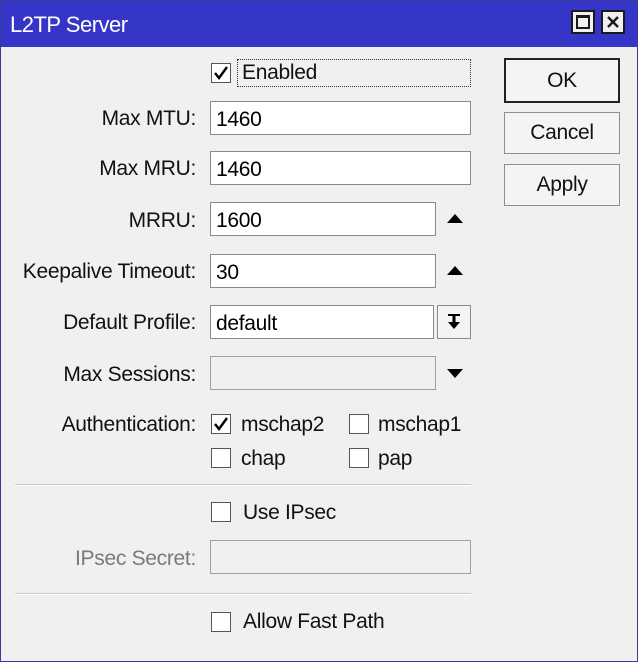 This screenshot has height=662, width=638. What do you see at coordinates (279, 73) in the screenshot?
I see `enabled-label: Enabled` at bounding box center [279, 73].